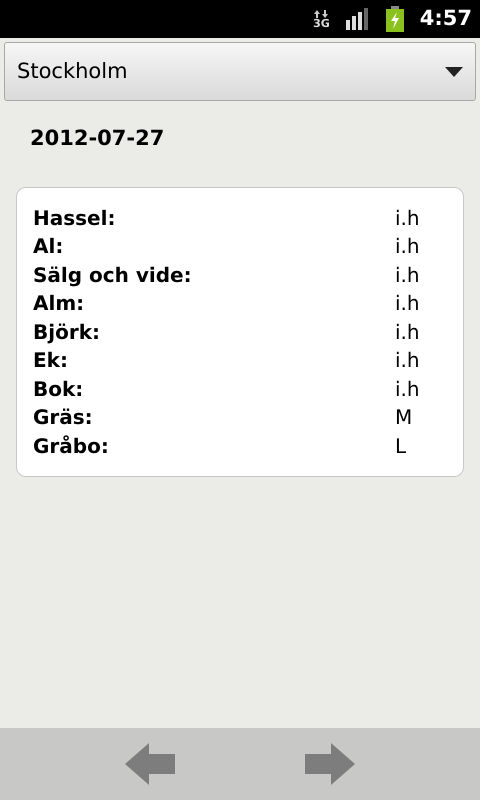  I want to click on city-dropdown: Stockholm, so click(240, 71).